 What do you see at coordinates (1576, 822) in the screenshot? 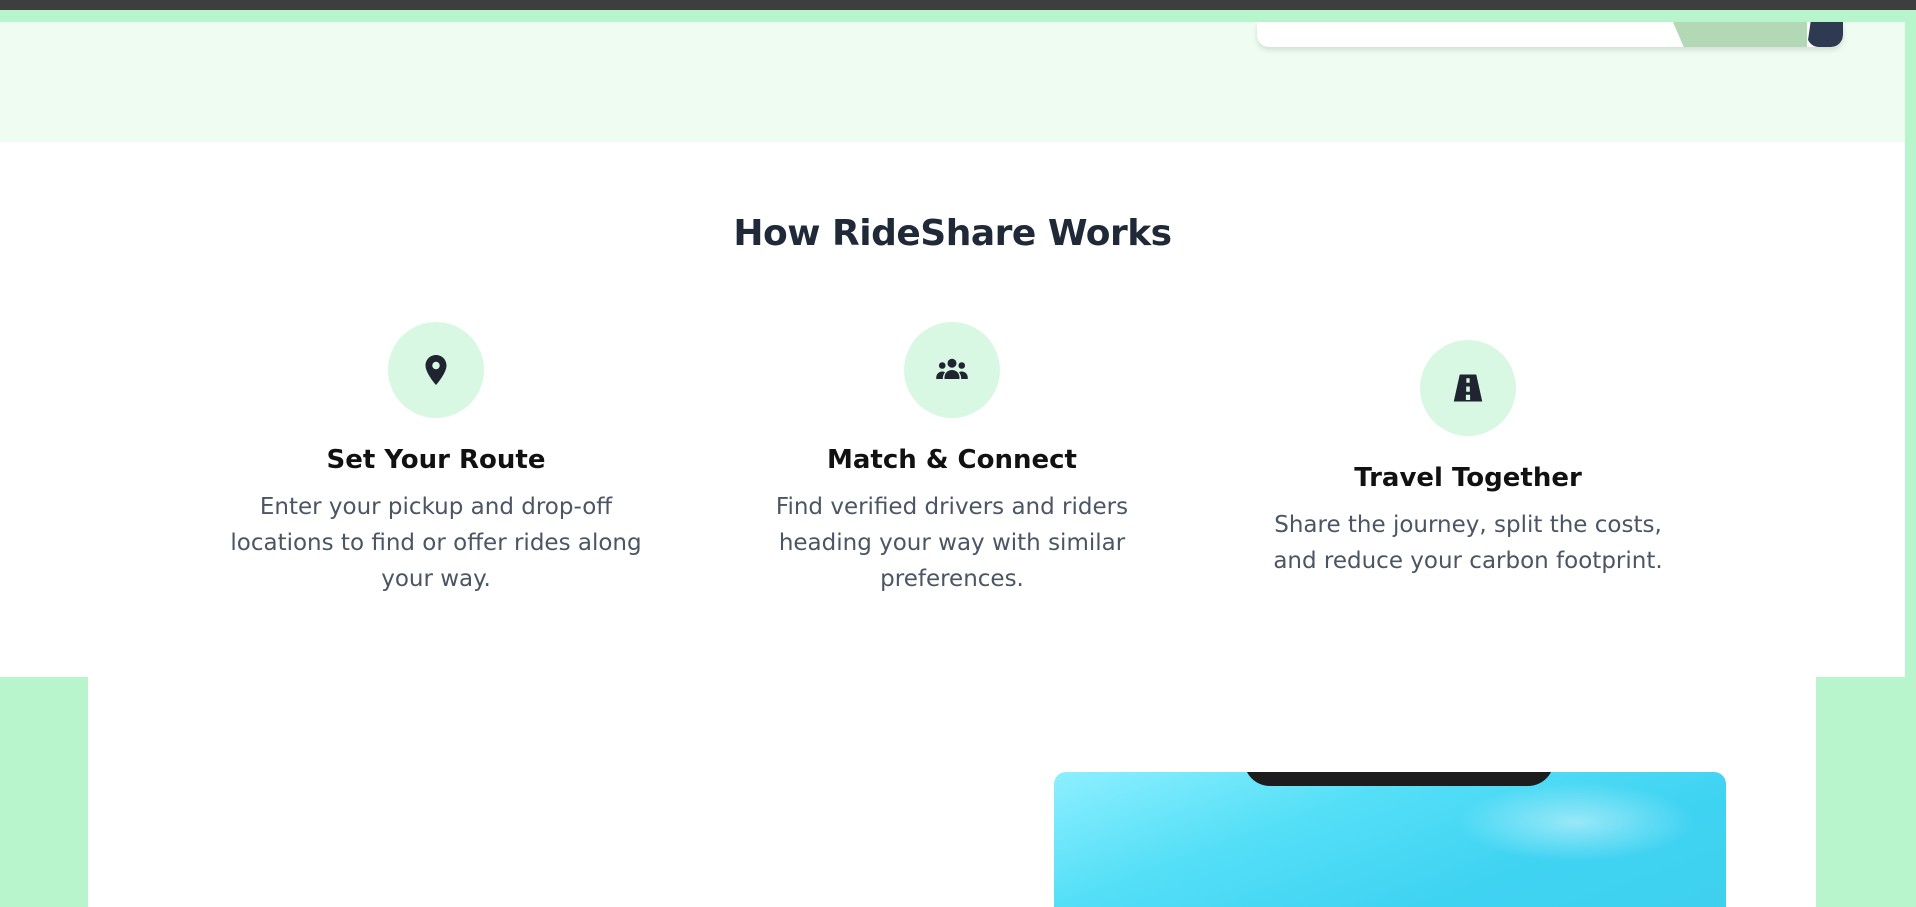
I see `sky-cloud` at bounding box center [1576, 822].